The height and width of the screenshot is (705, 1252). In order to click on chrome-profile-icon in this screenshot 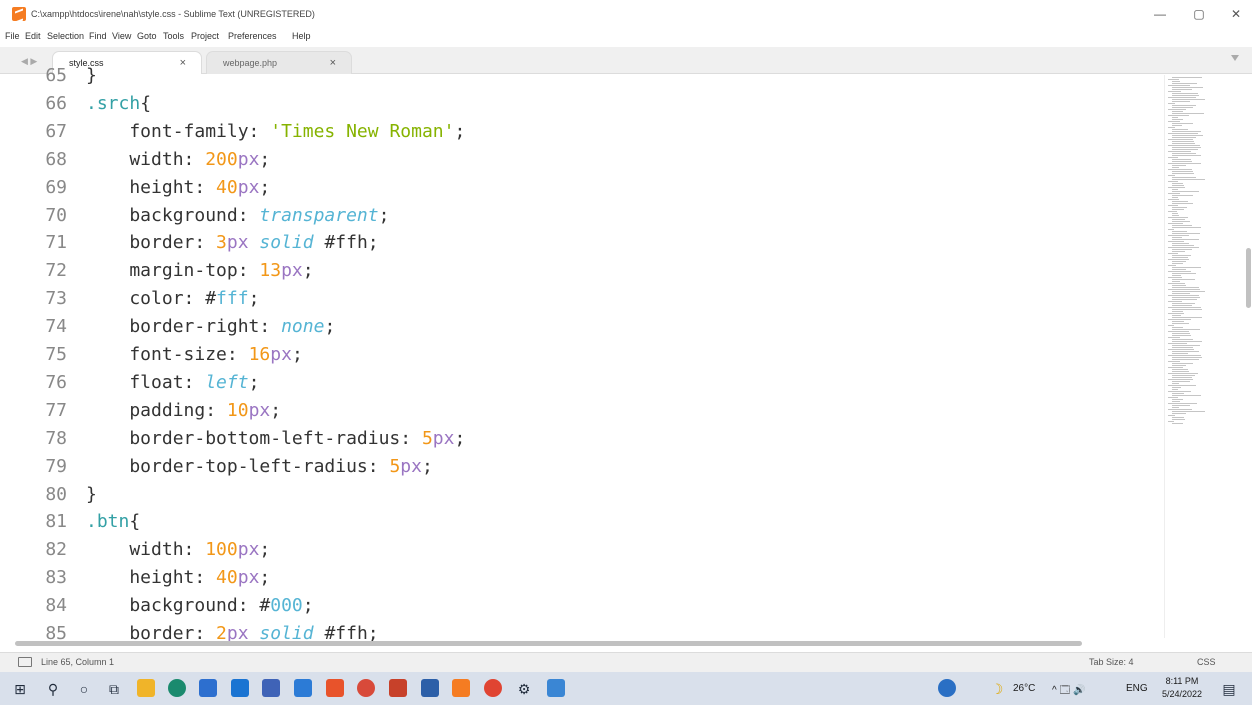, I will do `click(493, 688)`.